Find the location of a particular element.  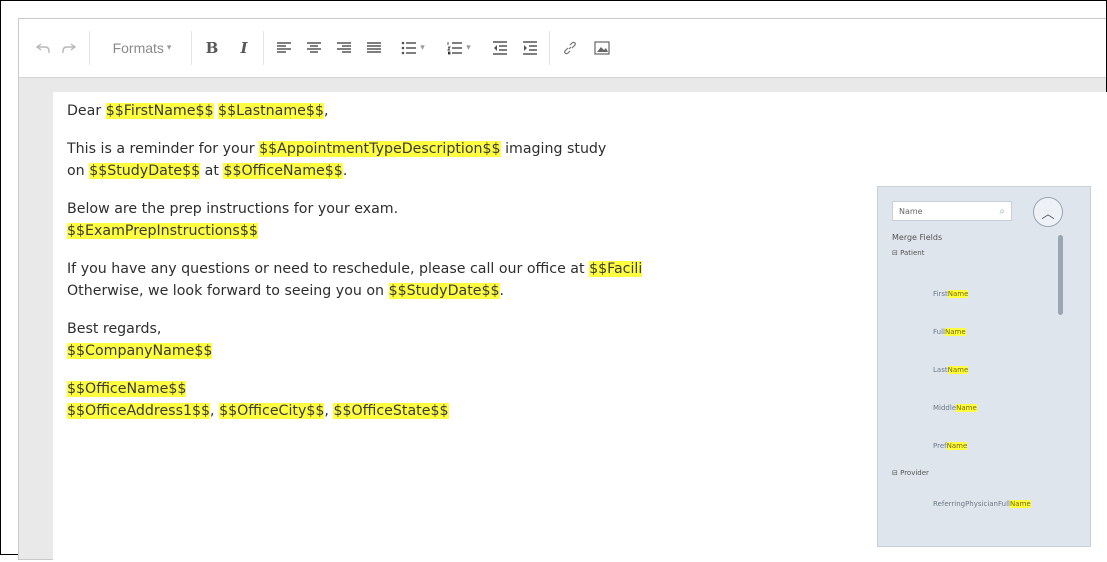

image-icon is located at coordinates (602, 48).